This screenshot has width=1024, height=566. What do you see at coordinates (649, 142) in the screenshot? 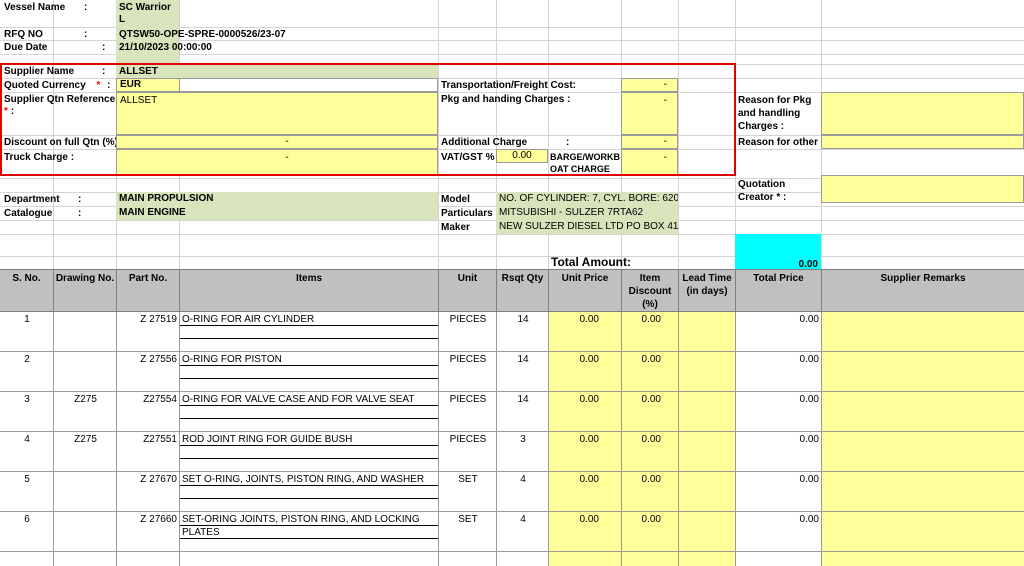
I see `additional-charge-input: -` at bounding box center [649, 142].